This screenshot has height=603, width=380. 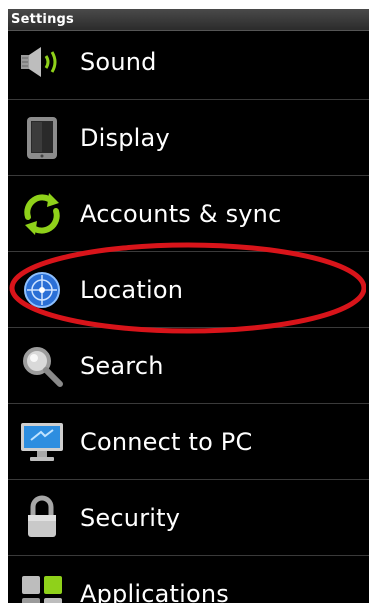 What do you see at coordinates (118, 62) in the screenshot?
I see `settings-item-label: Sound` at bounding box center [118, 62].